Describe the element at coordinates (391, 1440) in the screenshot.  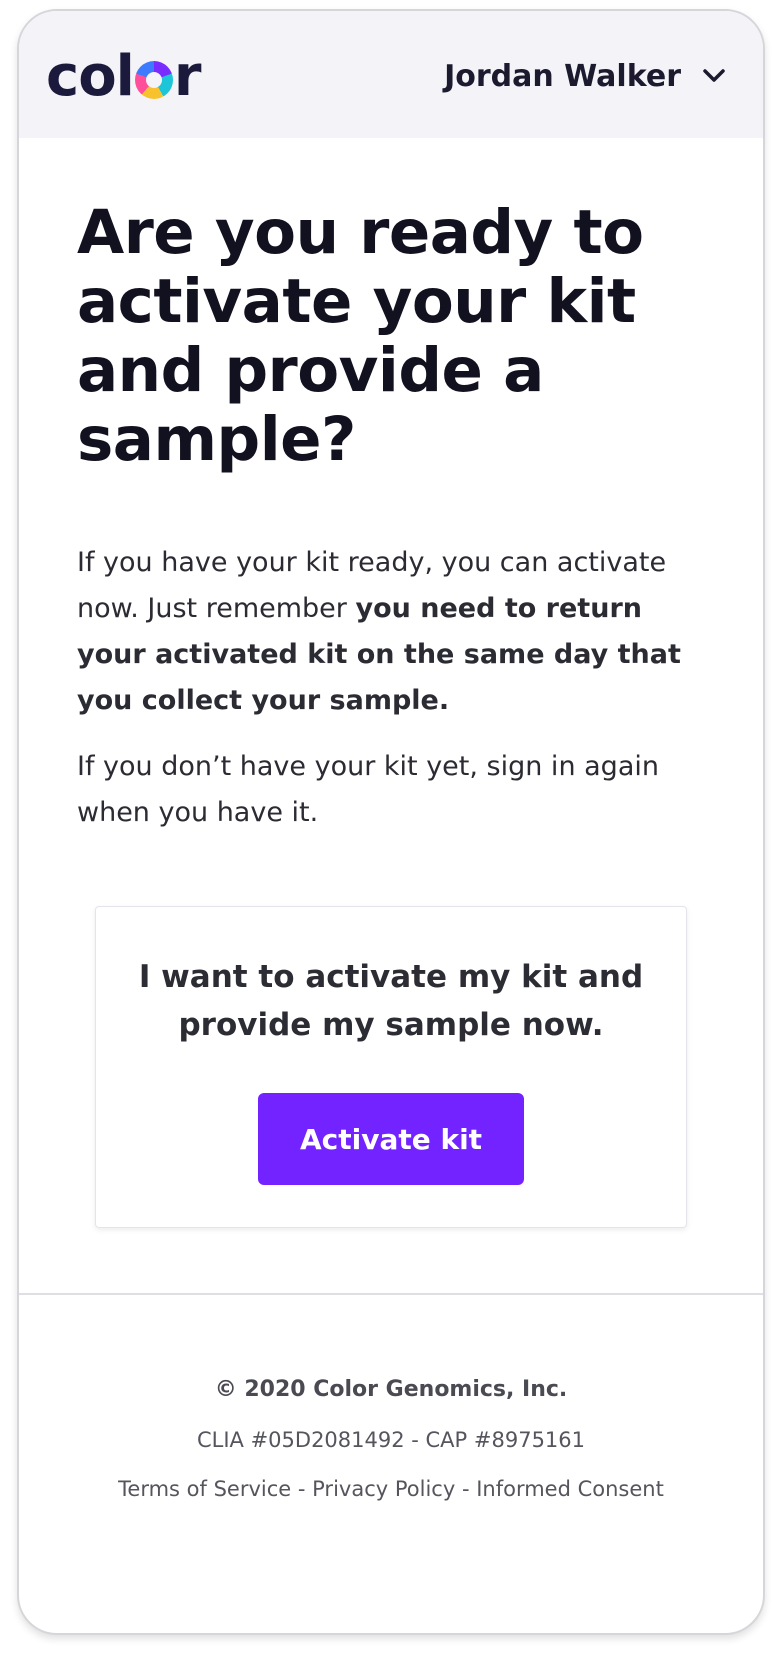
I see `certification-text: CLIA #05D2081492 - CAP #8975161` at that location.